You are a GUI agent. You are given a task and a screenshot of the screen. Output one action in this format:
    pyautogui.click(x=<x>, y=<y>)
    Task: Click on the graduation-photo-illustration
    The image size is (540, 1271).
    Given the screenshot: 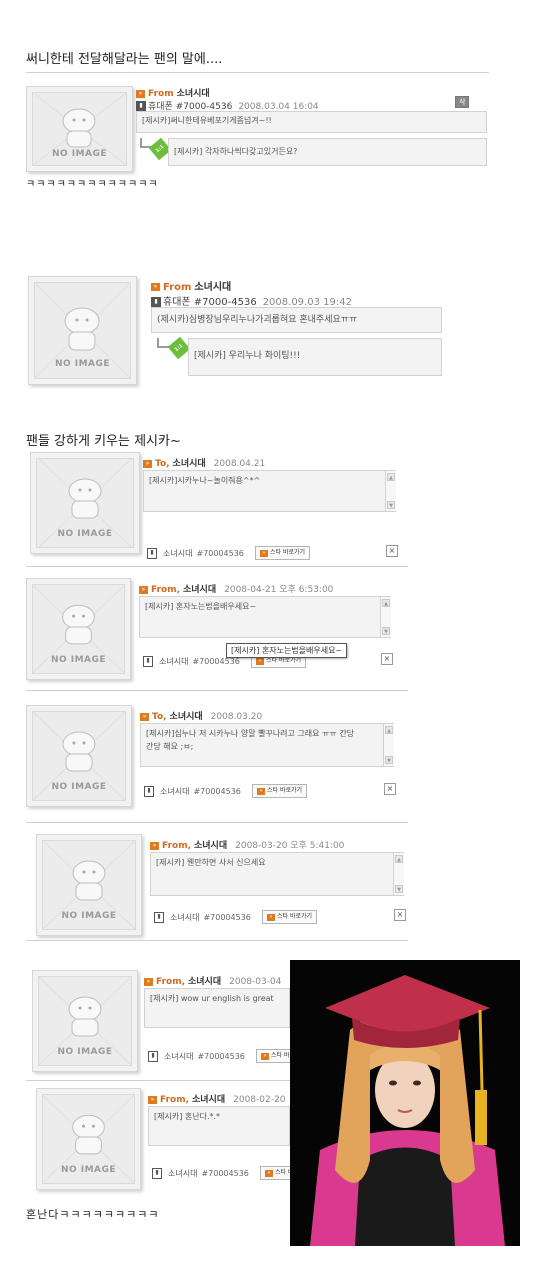 What is the action you would take?
    pyautogui.click(x=405, y=1103)
    